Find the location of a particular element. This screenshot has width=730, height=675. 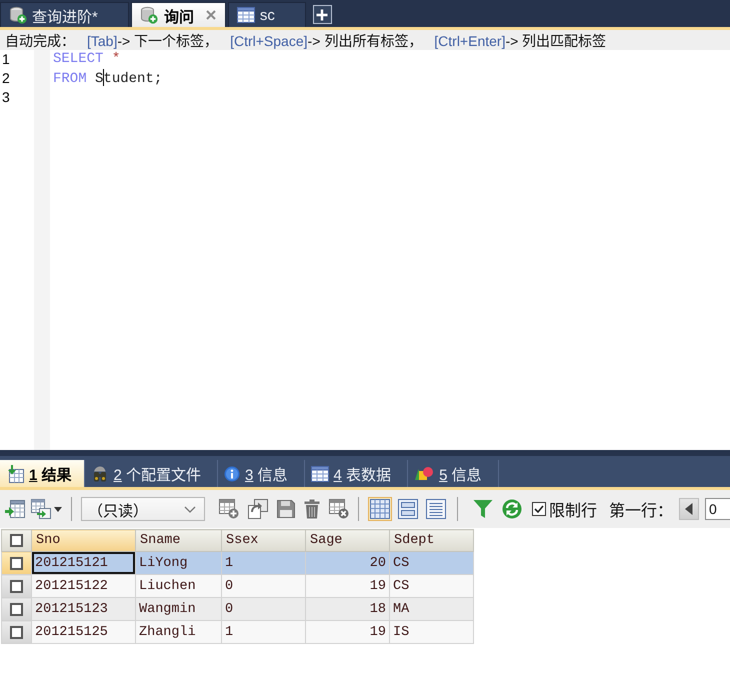

first-row-label: 第一行： is located at coordinates (641, 511).